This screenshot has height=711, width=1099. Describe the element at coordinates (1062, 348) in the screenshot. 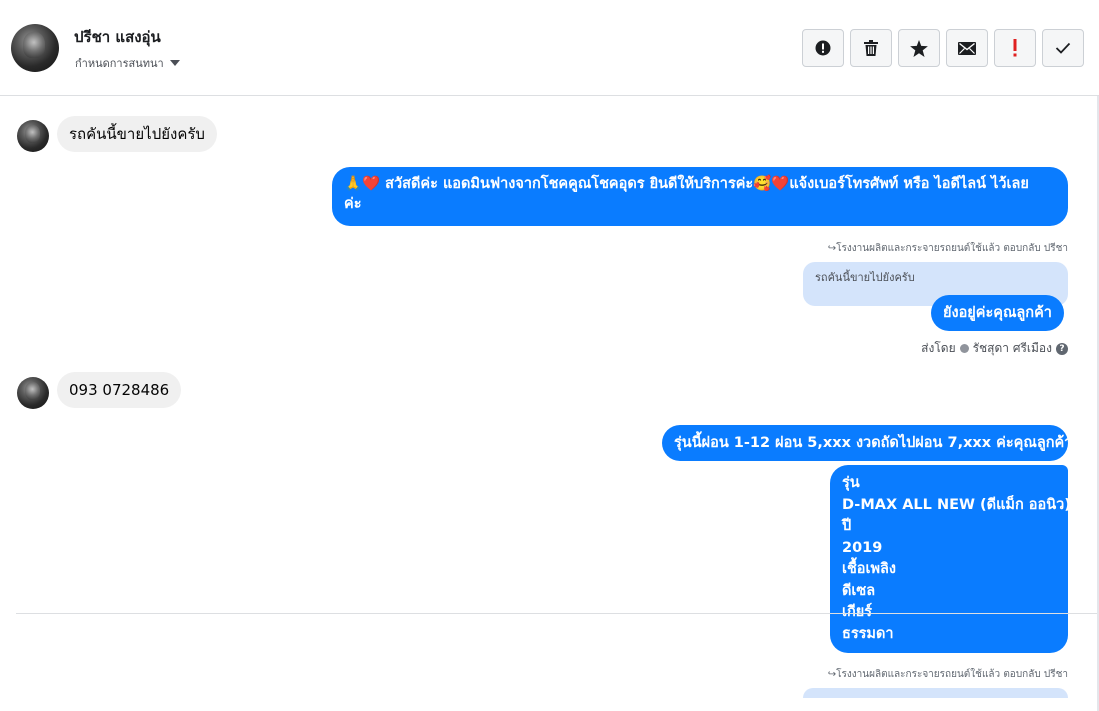

I see `help-icon: ?` at that location.